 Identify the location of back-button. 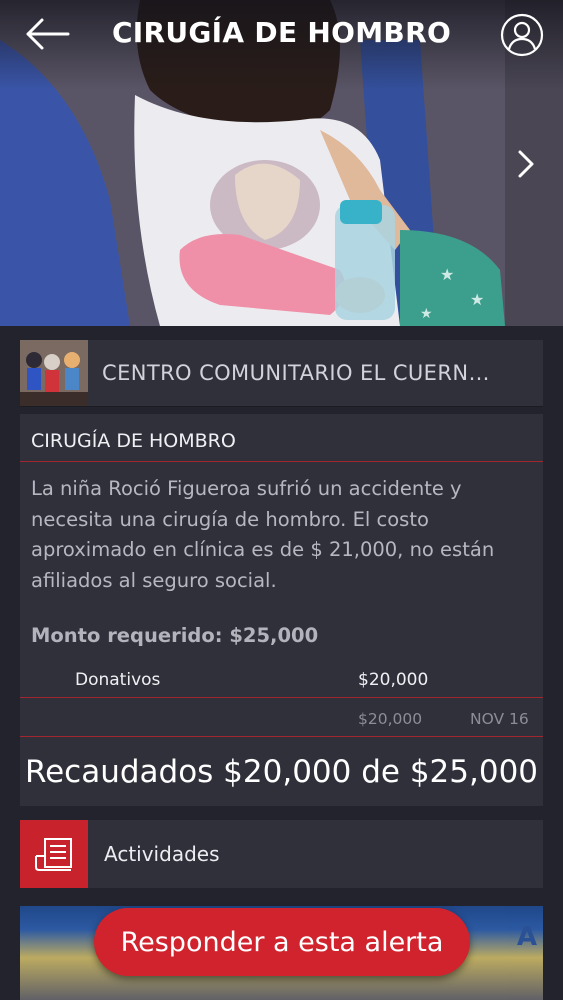
(48, 34).